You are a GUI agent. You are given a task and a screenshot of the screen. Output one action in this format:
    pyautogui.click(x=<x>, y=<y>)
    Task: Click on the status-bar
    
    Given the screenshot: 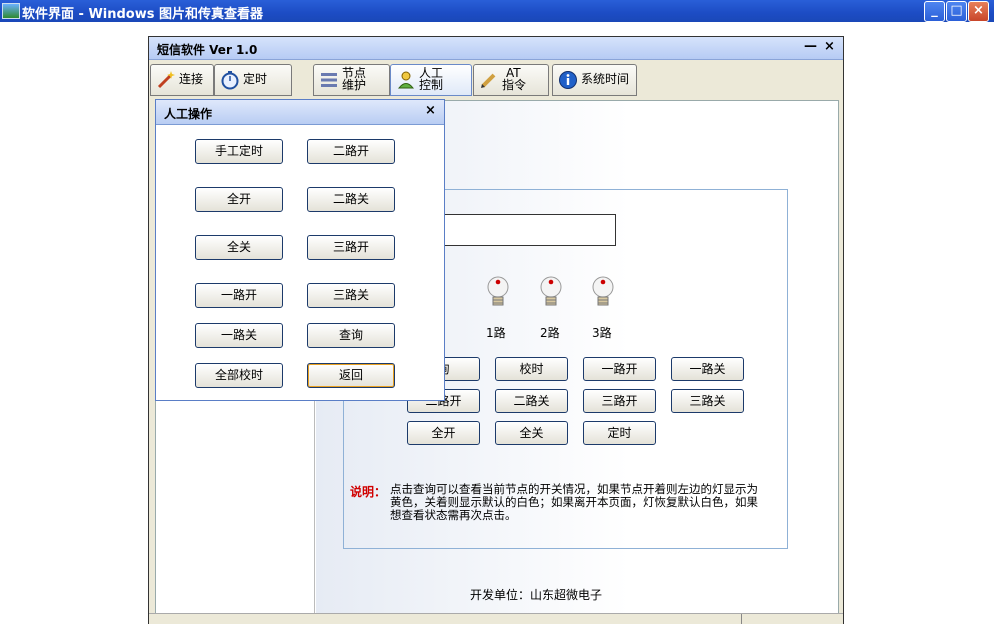 What is the action you would take?
    pyautogui.click(x=496, y=618)
    